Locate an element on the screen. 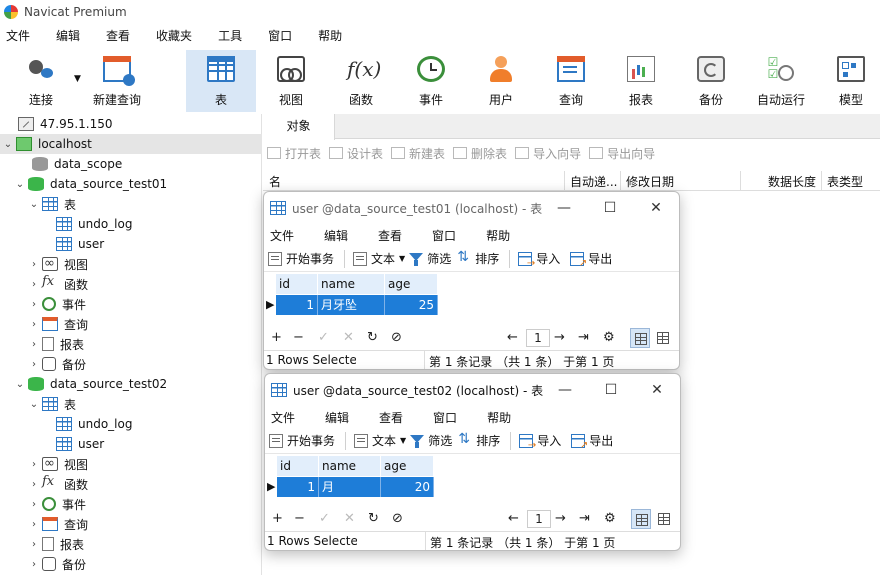  settings-gear-icon: ⚙ is located at coordinates (610, 518).